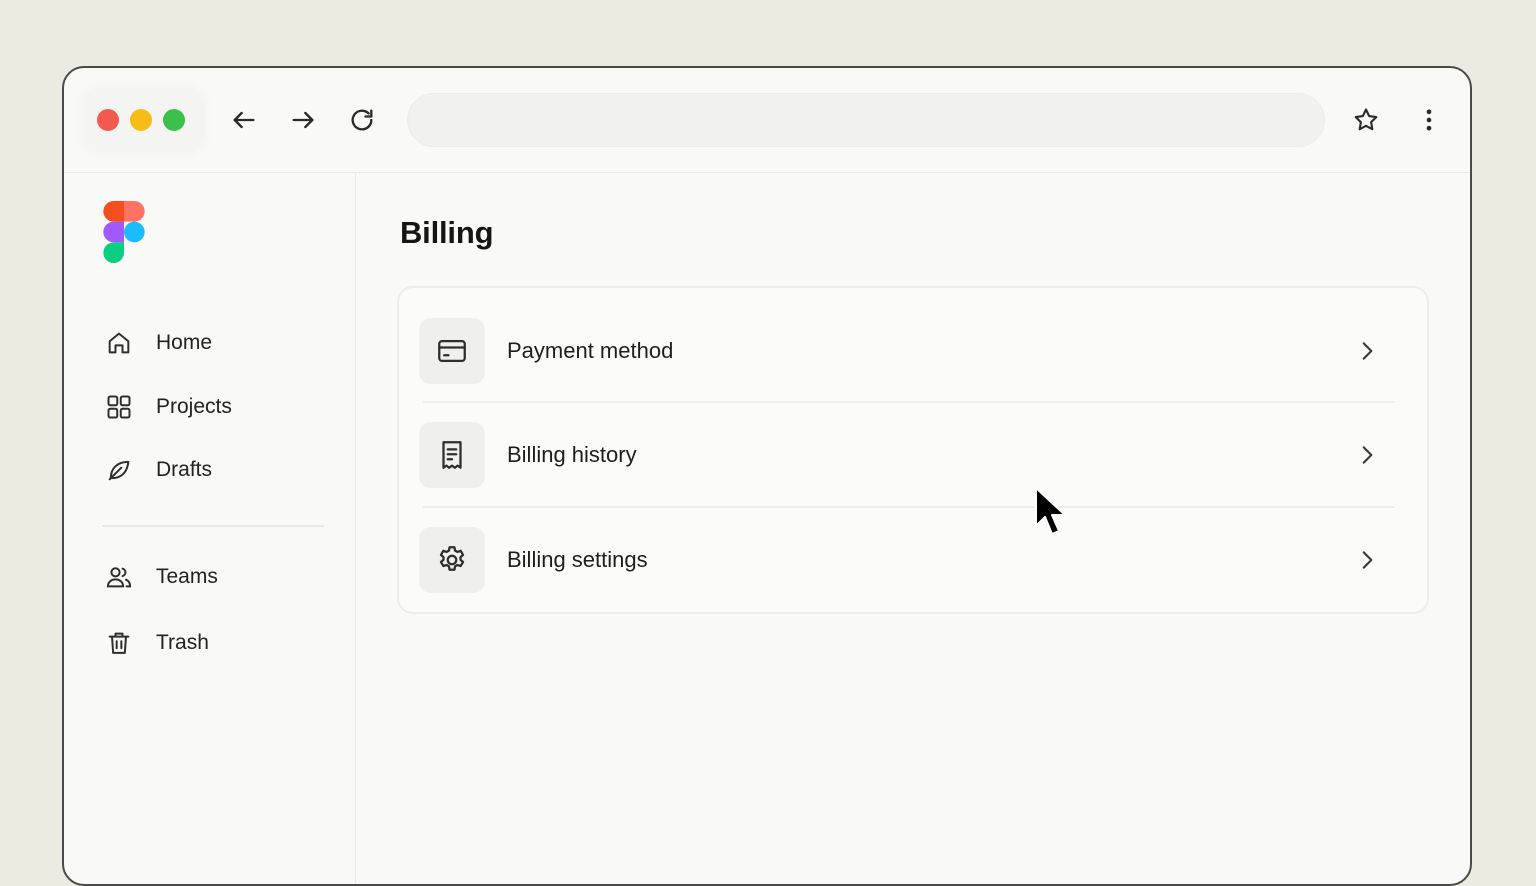 The width and height of the screenshot is (1536, 886). I want to click on sidebar-item-drafts: Drafts, so click(158, 470).